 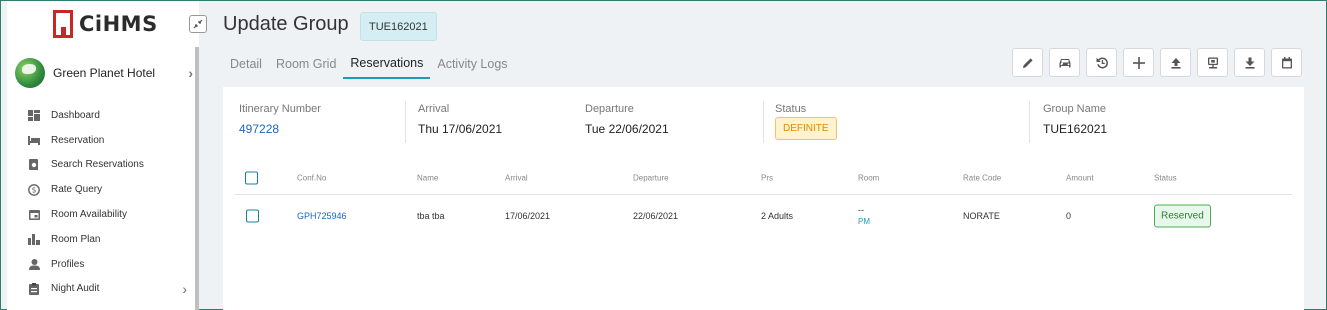 I want to click on logo-text: CiHMS, so click(x=118, y=24).